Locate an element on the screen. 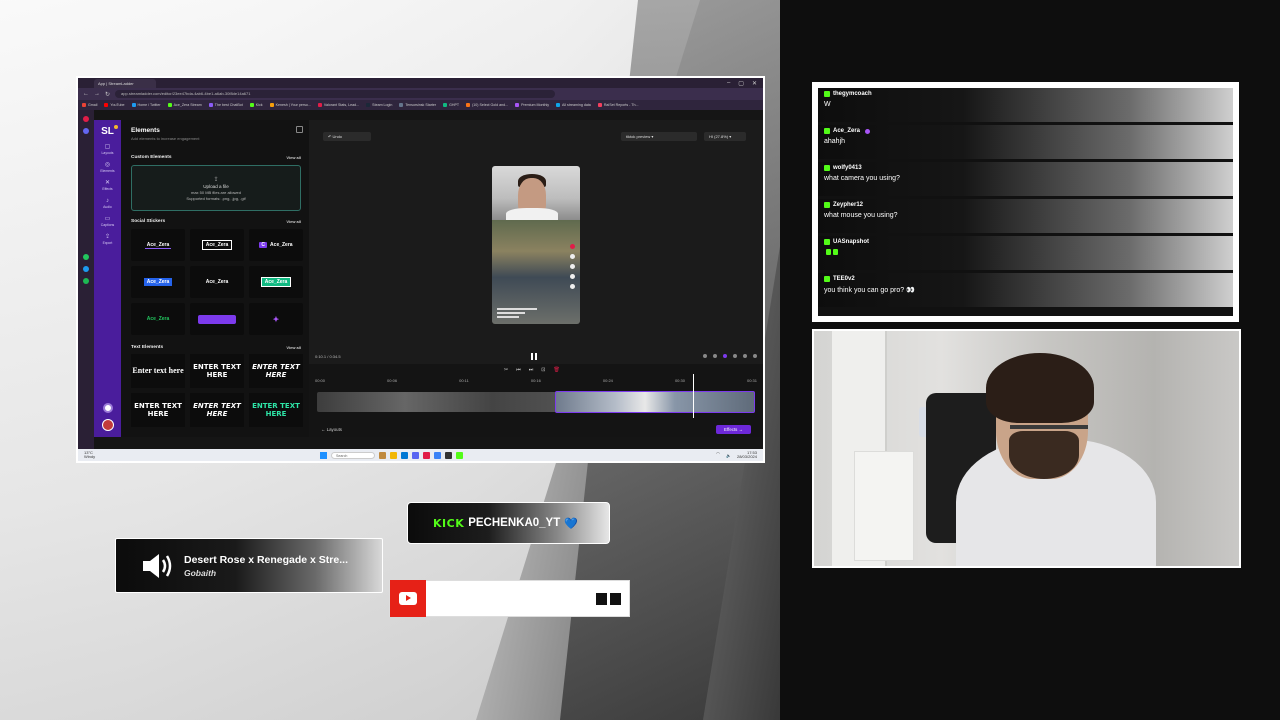  discord-icon is located at coordinates (415, 455).